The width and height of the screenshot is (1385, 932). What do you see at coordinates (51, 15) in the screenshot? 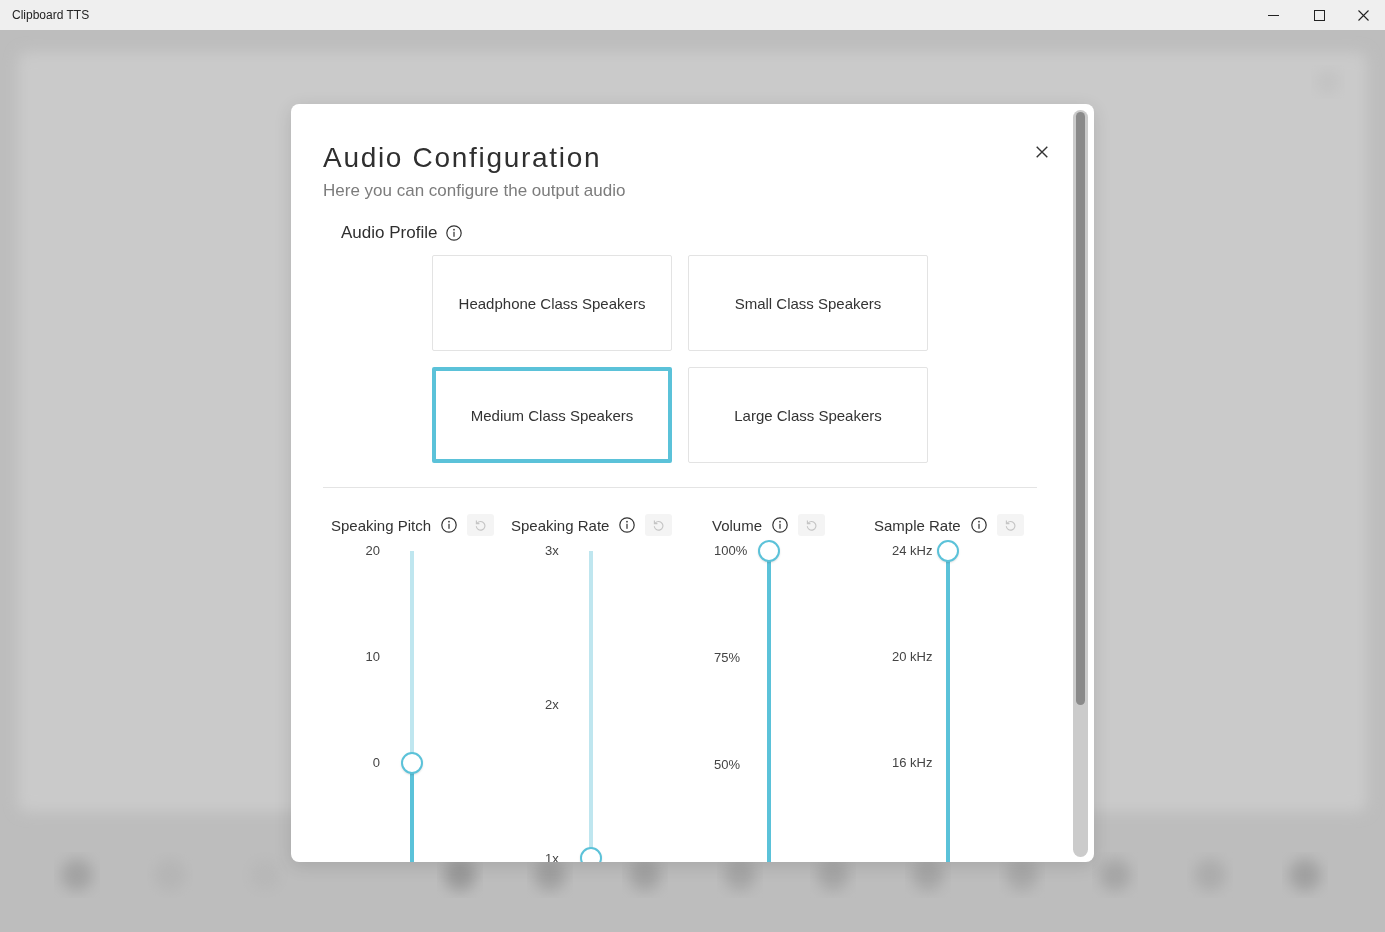
I see `window-title: Clipboard TTS` at bounding box center [51, 15].